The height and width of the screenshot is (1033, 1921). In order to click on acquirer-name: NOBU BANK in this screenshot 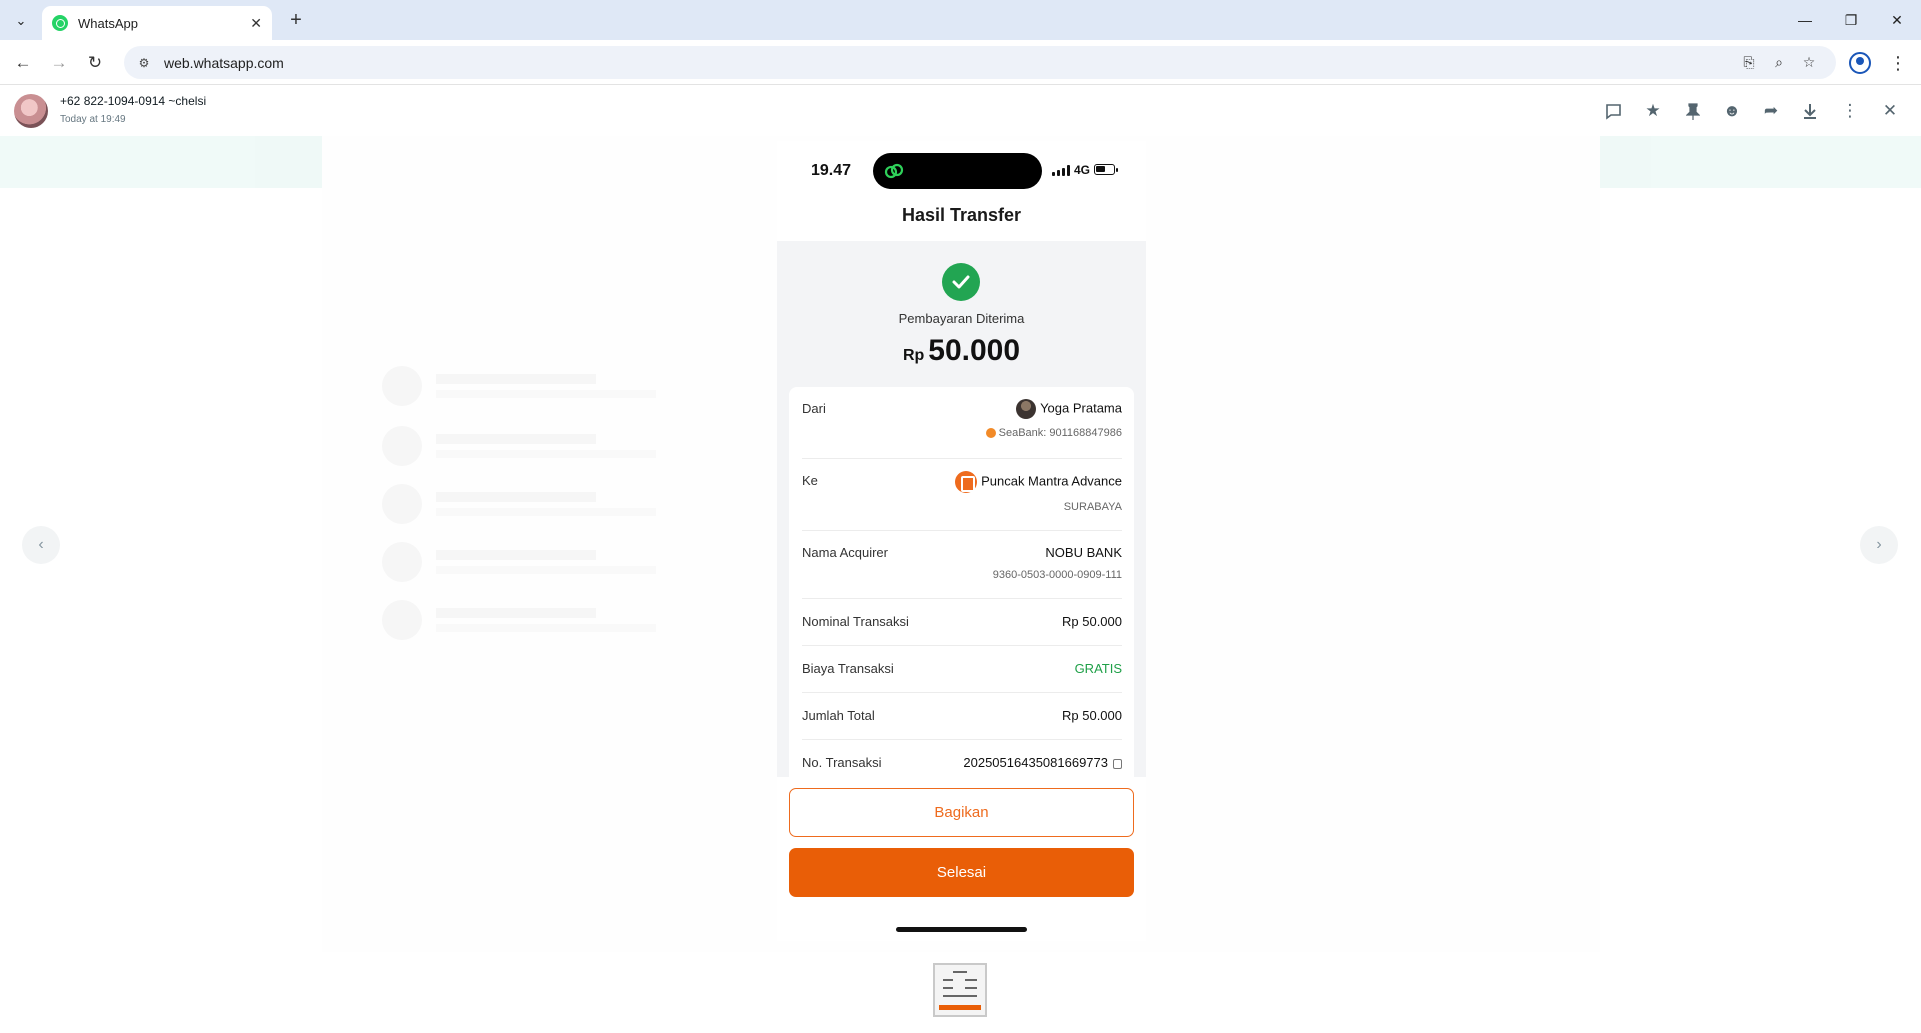, I will do `click(1083, 552)`.